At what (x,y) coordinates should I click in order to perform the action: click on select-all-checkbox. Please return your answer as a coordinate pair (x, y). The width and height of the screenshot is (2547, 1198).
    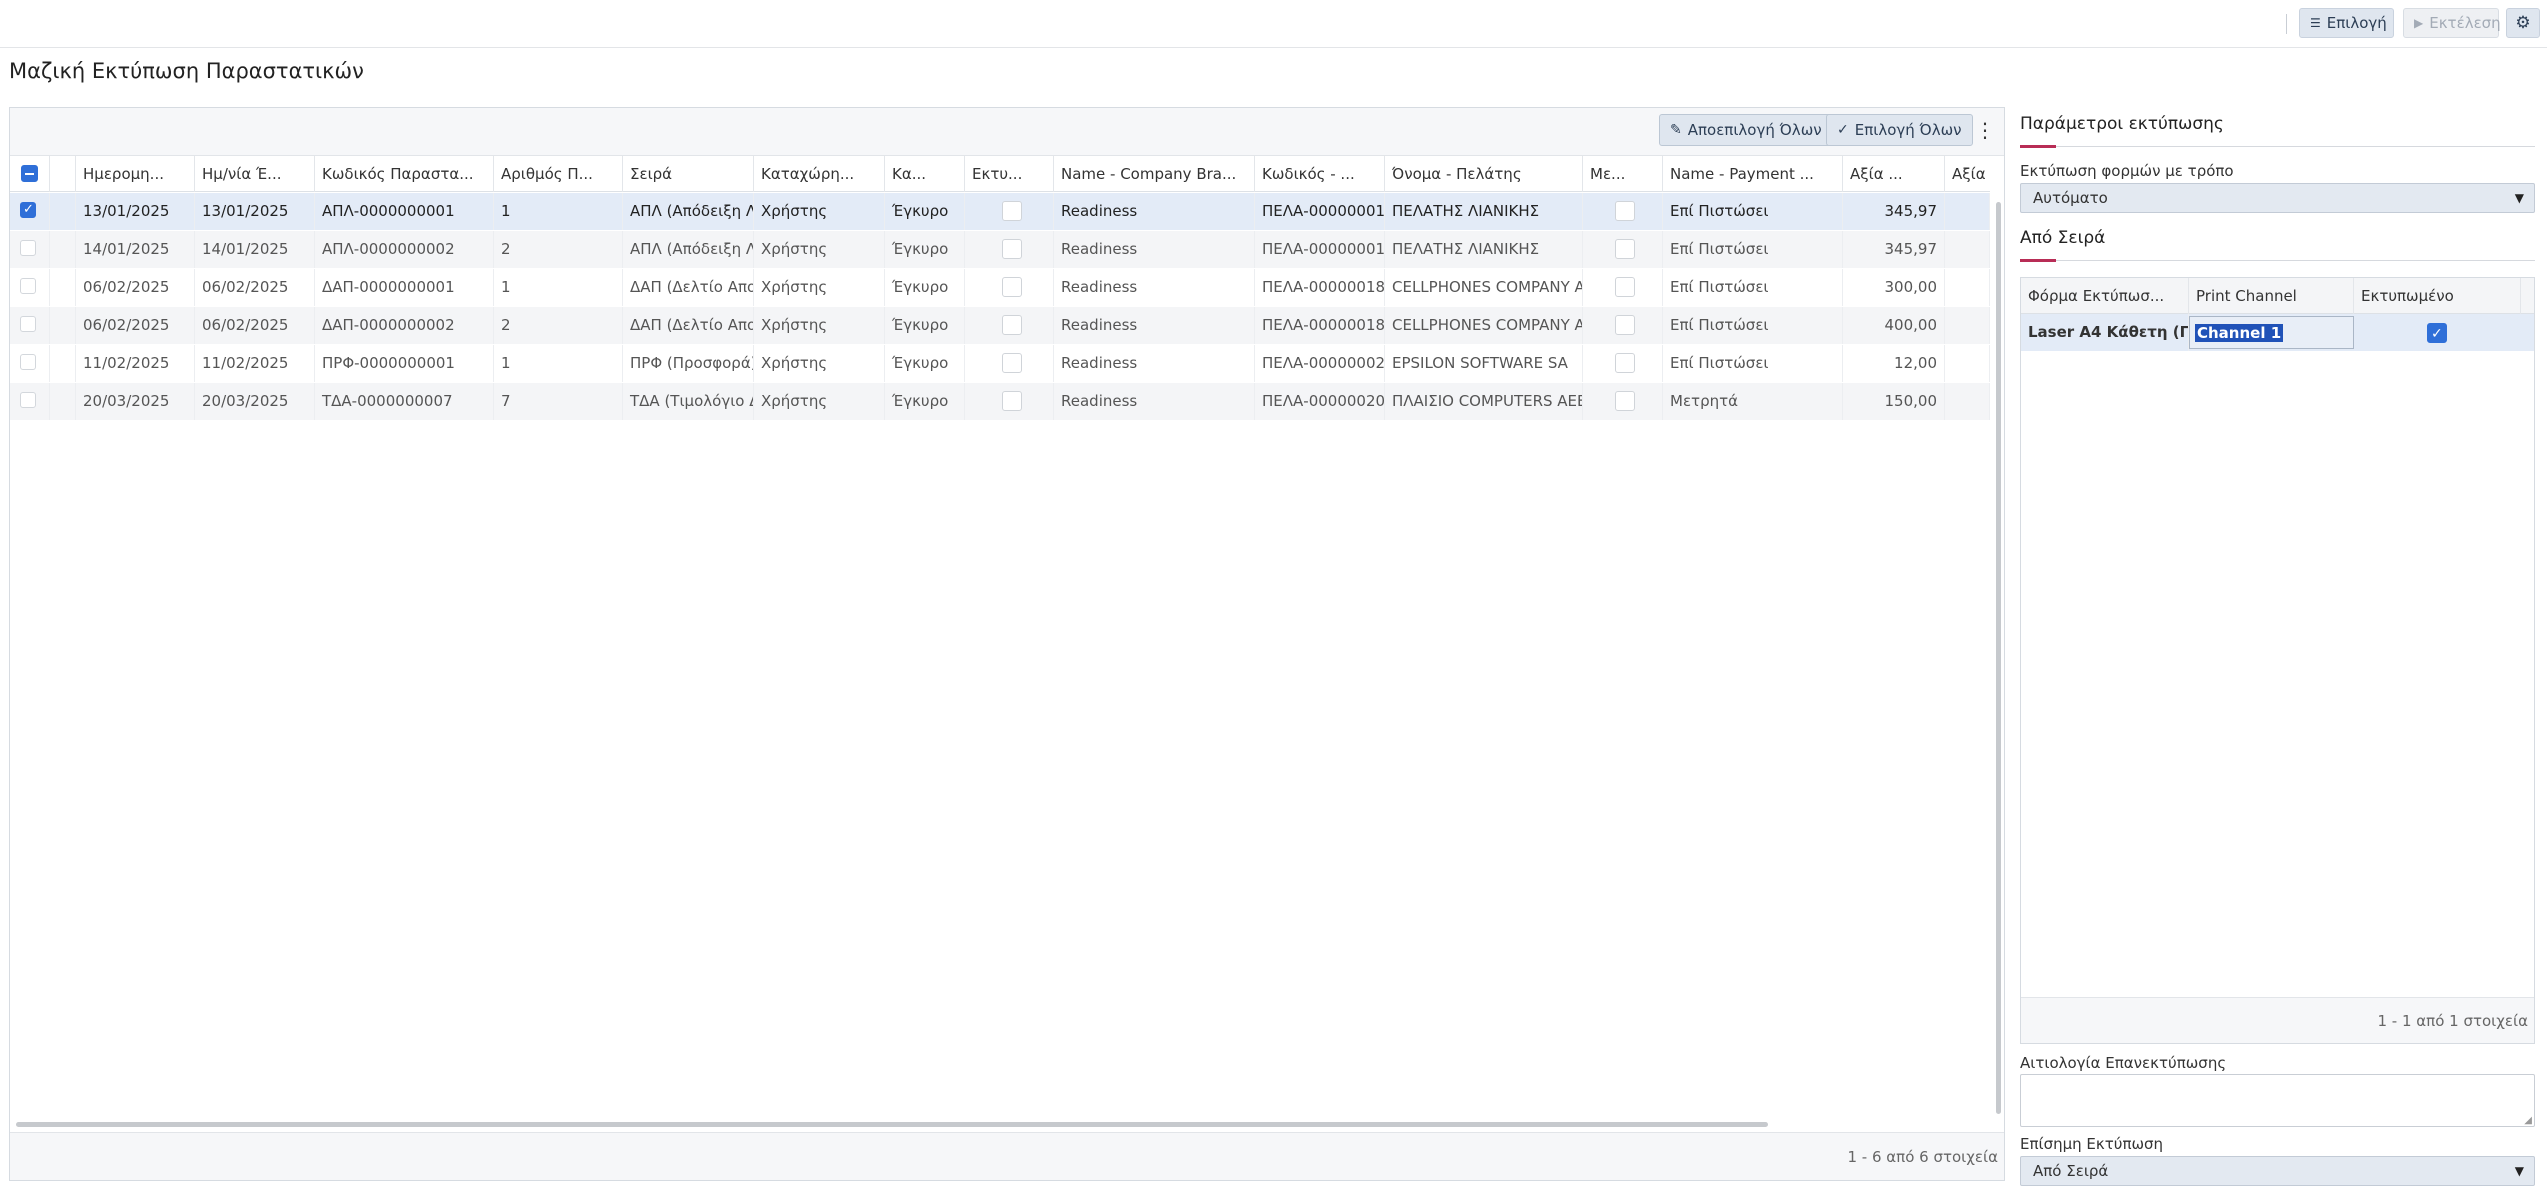
    Looking at the image, I should click on (29, 173).